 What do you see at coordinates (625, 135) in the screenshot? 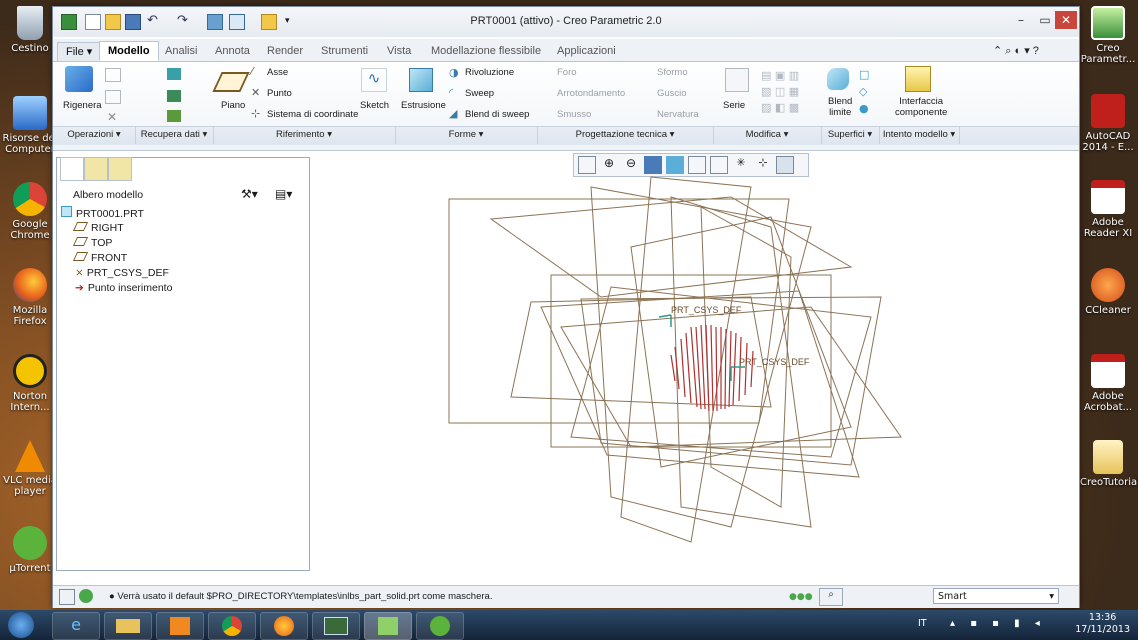
I see `group-progettazione-tecnica: Progettazione tecnica ▾` at bounding box center [625, 135].